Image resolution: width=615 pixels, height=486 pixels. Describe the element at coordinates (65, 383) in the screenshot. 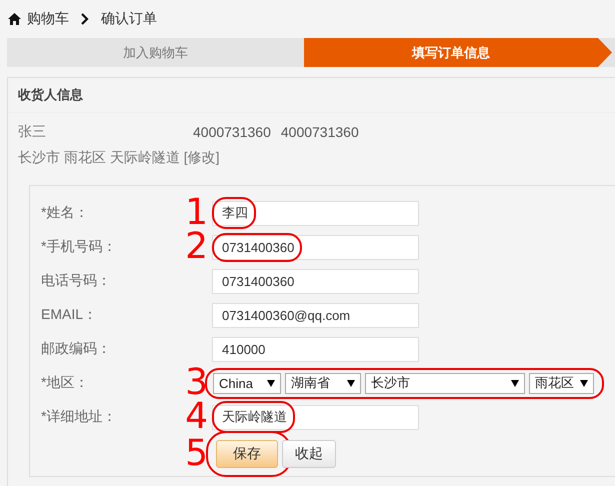

I see `field-label: *地区：` at that location.